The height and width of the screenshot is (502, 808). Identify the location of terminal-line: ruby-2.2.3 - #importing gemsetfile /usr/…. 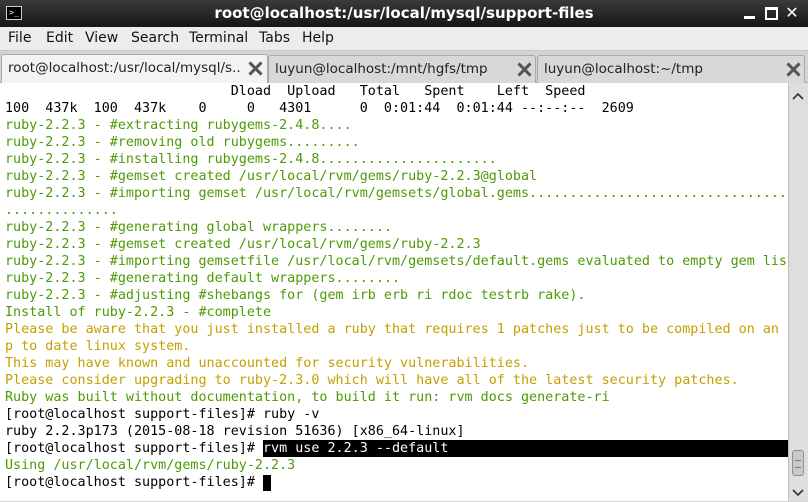
(396, 261).